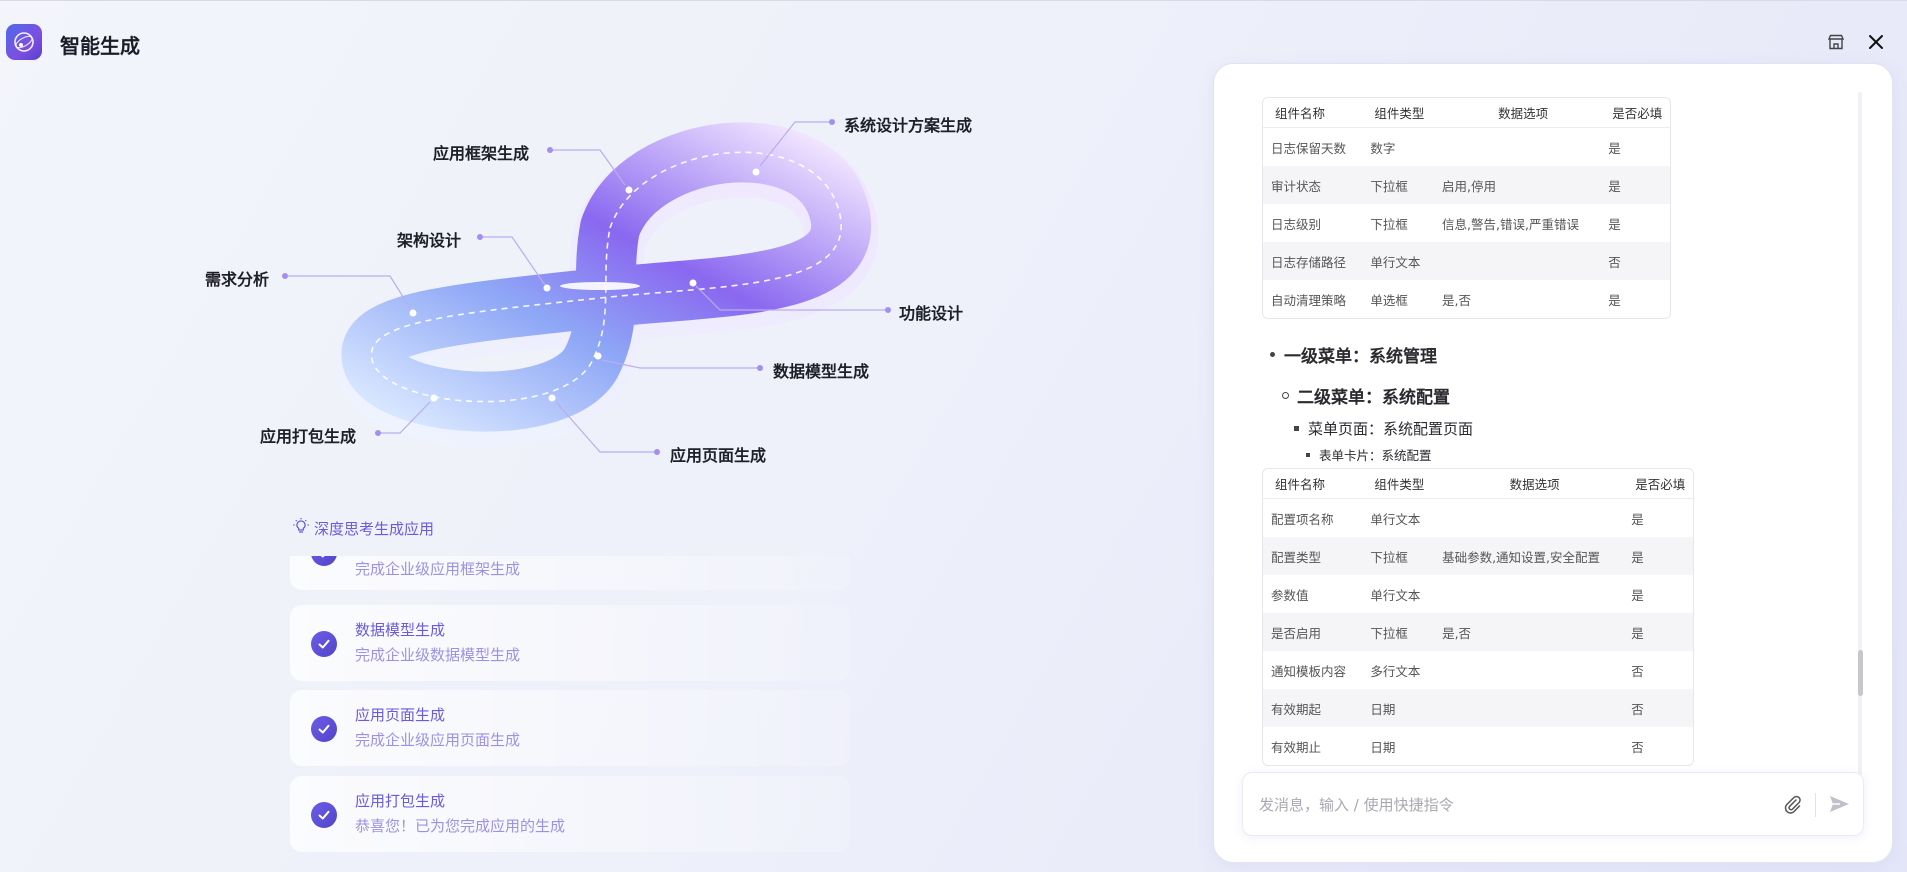 Image resolution: width=1907 pixels, height=872 pixels. What do you see at coordinates (1375, 455) in the screenshot?
I see `form-card-text: 表单卡片：系统配置` at bounding box center [1375, 455].